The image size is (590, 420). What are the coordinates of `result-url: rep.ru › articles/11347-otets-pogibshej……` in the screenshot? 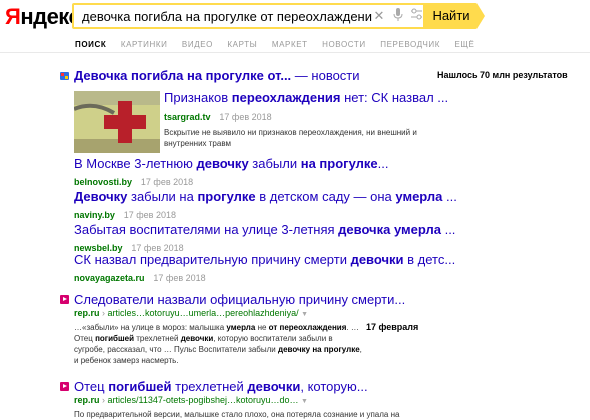 It's located at (191, 400).